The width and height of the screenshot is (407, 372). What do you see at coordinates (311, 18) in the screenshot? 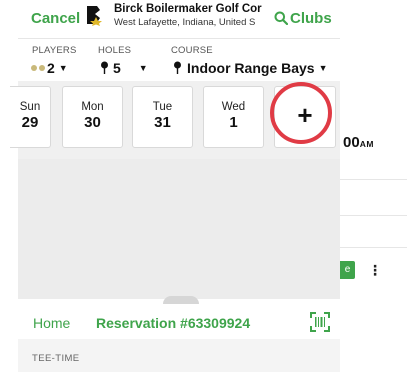
I see `clubs-label: Clubs` at bounding box center [311, 18].